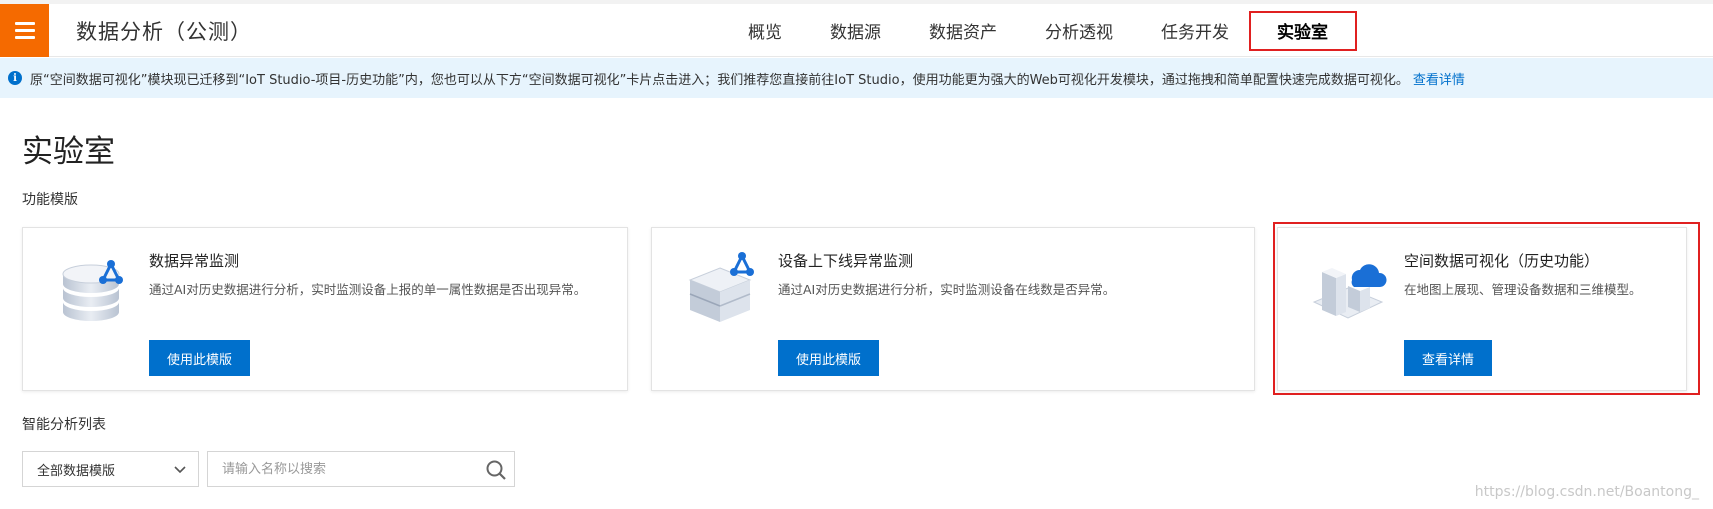 This screenshot has height=509, width=1713. What do you see at coordinates (963, 30) in the screenshot?
I see `nav-item-data-assets: 数据资产` at bounding box center [963, 30].